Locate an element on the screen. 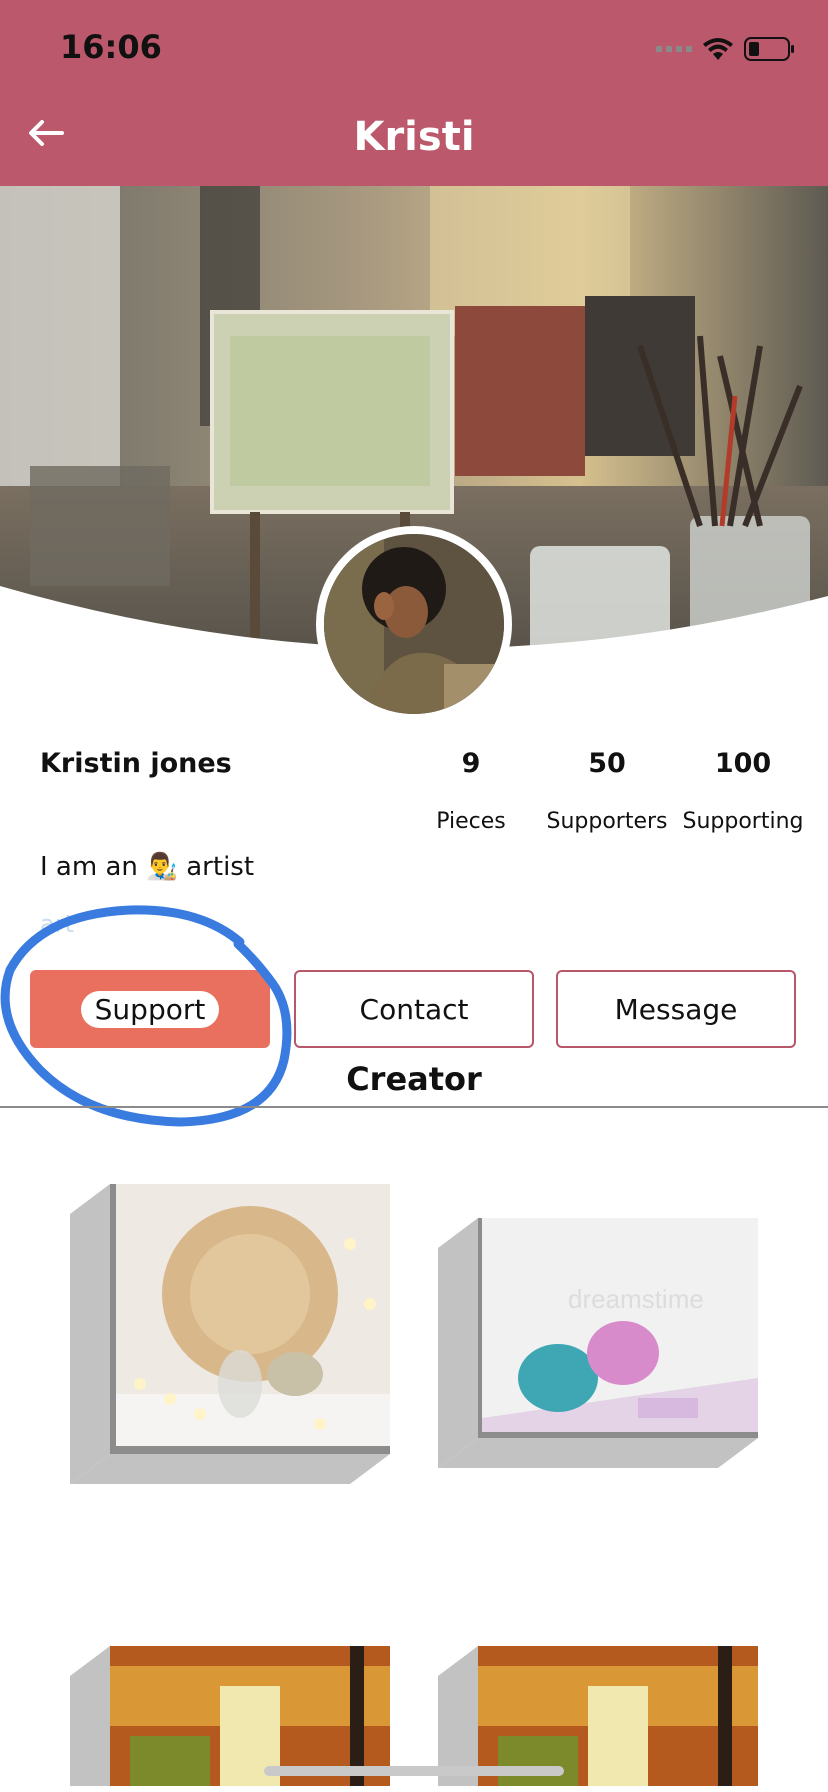 This screenshot has width=828, height=1792. profile-bio: I am an 👨‍🎨 artist is located at coordinates (147, 867).